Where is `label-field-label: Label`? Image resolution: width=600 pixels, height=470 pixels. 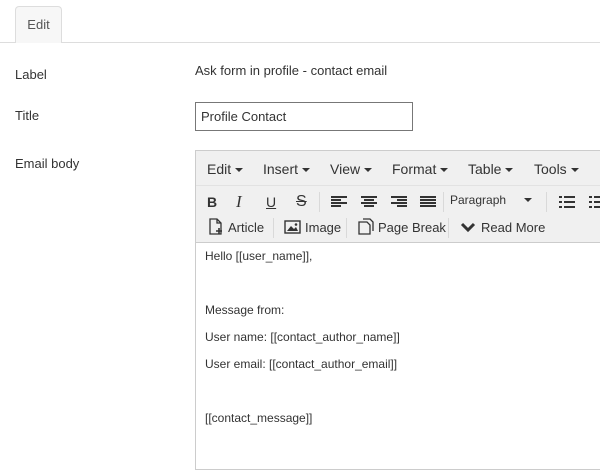 label-field-label: Label is located at coordinates (31, 74).